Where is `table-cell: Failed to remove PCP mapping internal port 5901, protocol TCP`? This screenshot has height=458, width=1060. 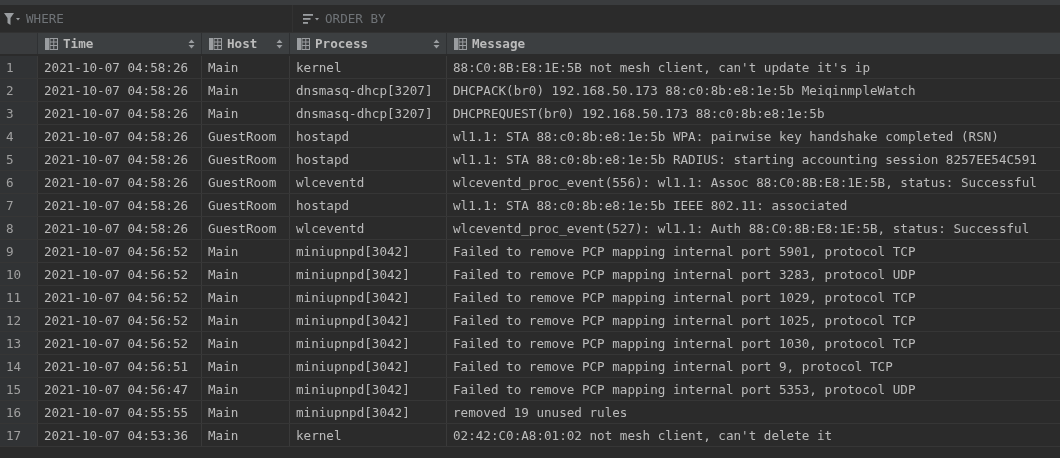 table-cell: Failed to remove PCP mapping internal port 5901, protocol TCP is located at coordinates (753, 251).